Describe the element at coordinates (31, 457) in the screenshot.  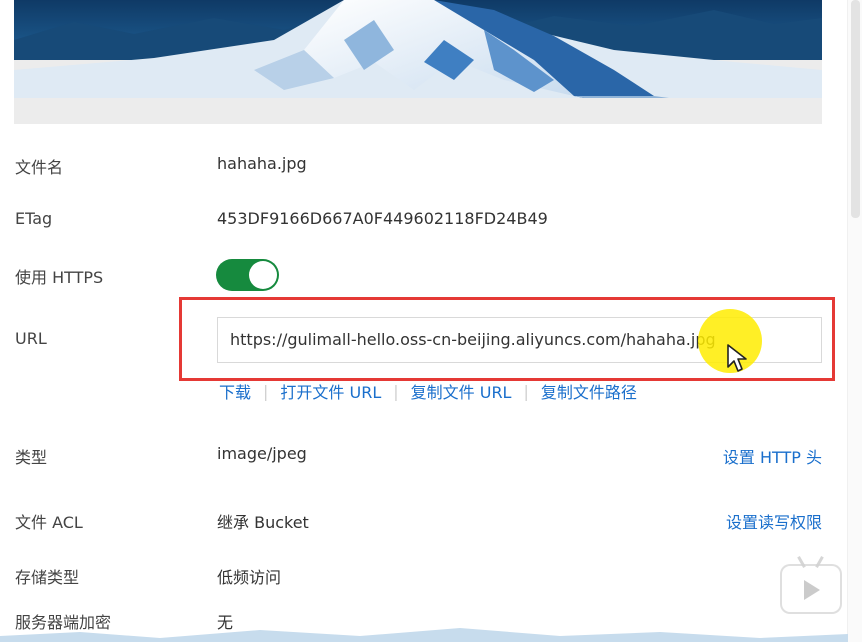
I see `type-label: 类型` at that location.